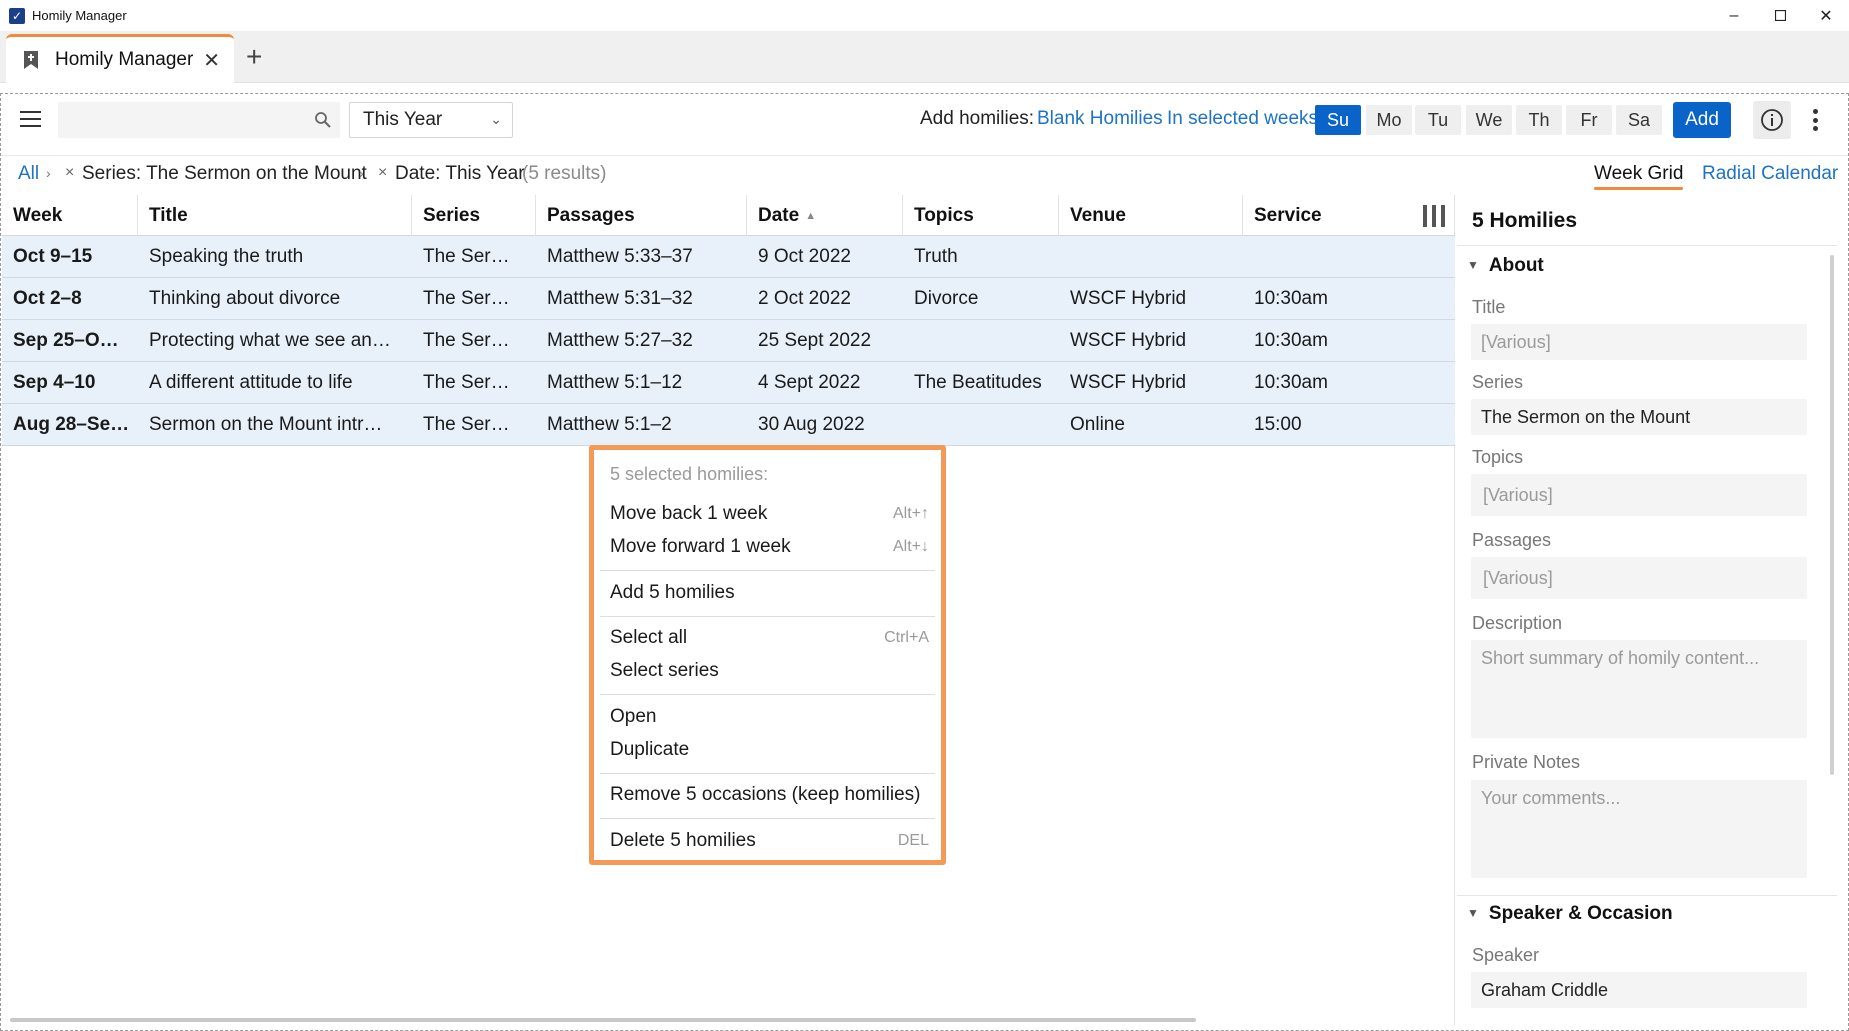  Describe the element at coordinates (1338, 120) in the screenshot. I see `day-toggle-su: Su` at that location.